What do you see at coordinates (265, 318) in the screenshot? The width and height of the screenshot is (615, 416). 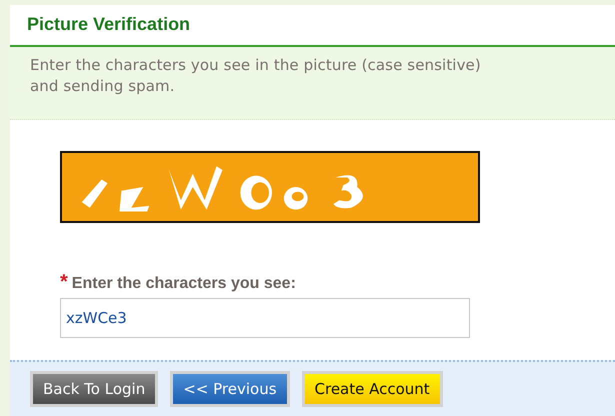 I see `captcha-input: xzWCe3` at bounding box center [265, 318].